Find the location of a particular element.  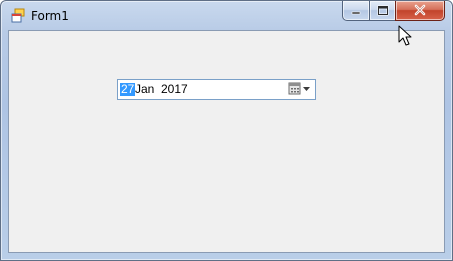

form-icon is located at coordinates (18, 16).